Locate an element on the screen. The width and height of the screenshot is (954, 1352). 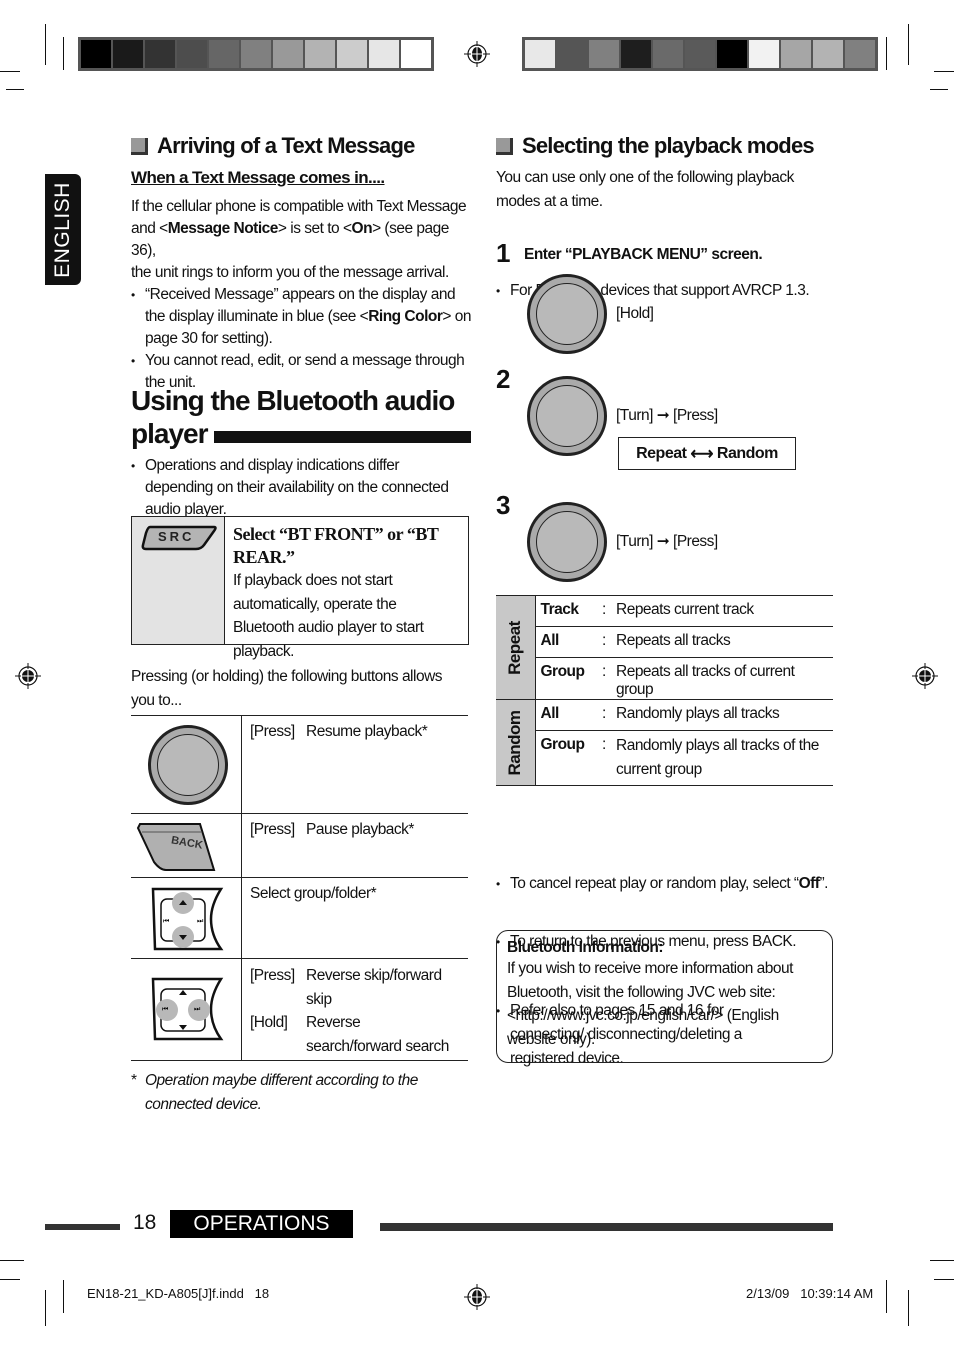
left-right-pad-icon: ⏮ ⏭ is located at coordinates (187, 1009).